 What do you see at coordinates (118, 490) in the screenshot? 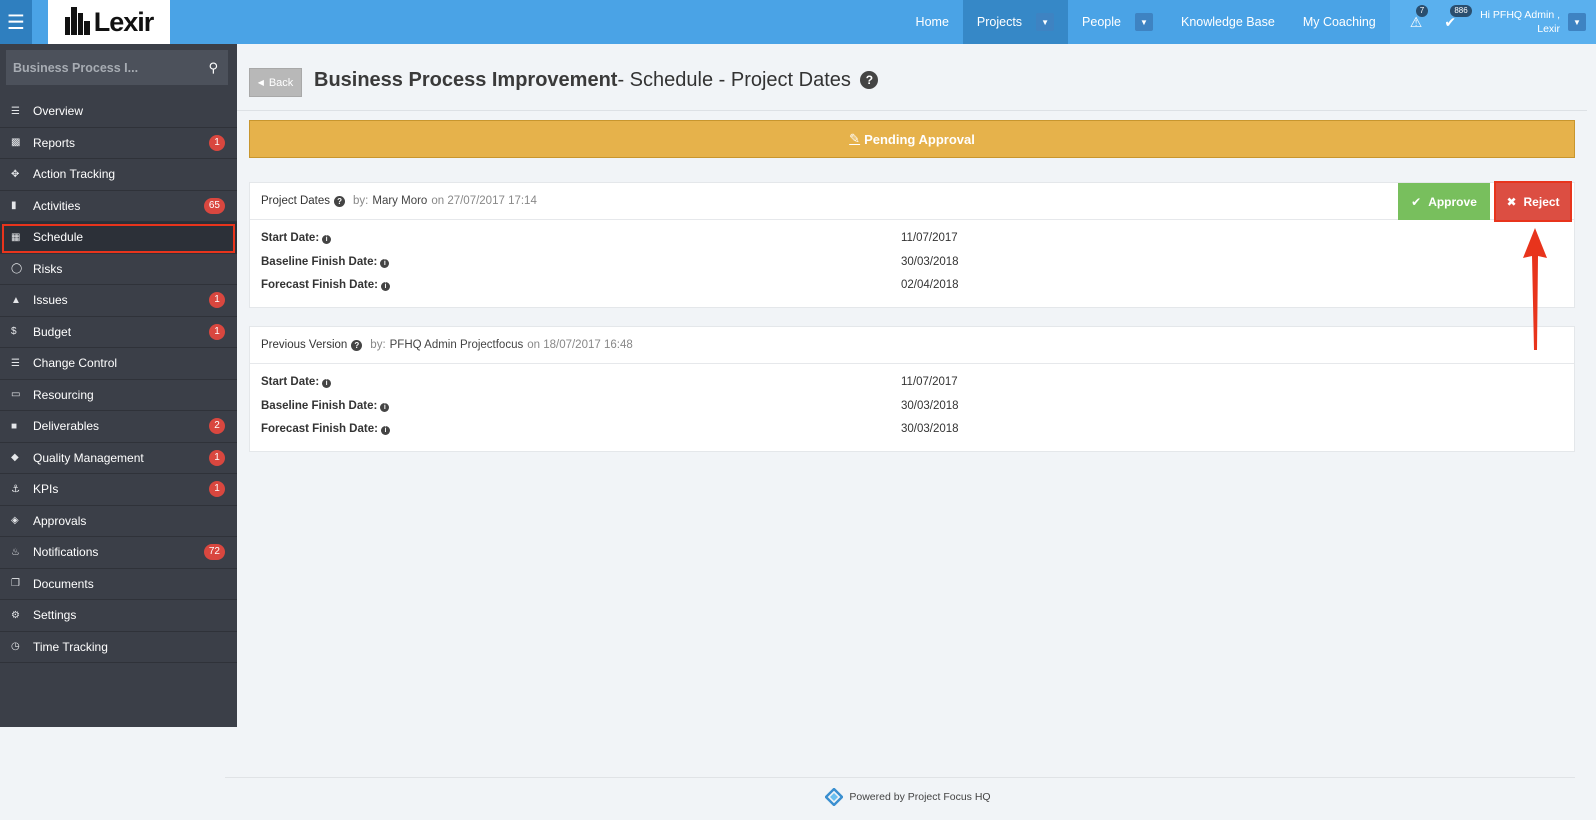
I see `sidebar-item-kpis: ⚓ KPIs 1` at bounding box center [118, 490].